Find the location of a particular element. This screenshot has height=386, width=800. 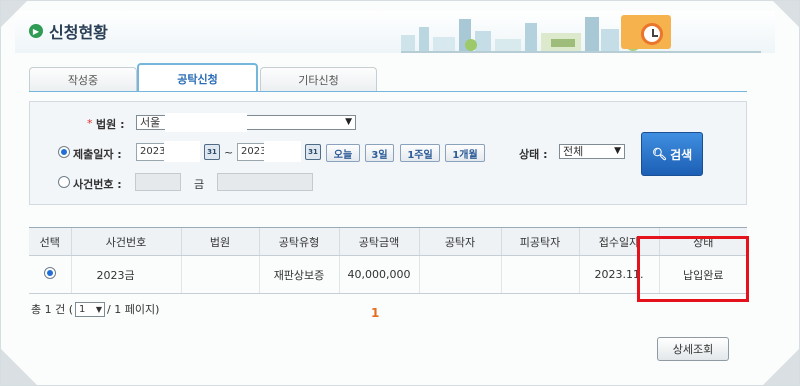

search-button: 🔍︎ 검색 is located at coordinates (672, 154).